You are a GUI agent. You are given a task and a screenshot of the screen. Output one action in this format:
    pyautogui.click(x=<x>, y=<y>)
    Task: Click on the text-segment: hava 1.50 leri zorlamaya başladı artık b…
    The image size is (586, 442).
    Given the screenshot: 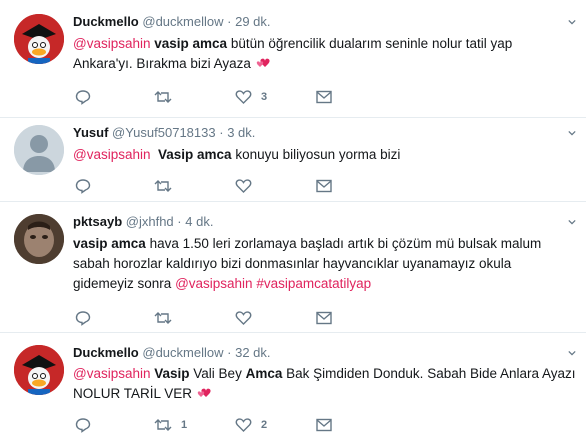 What is the action you would take?
    pyautogui.click(x=343, y=243)
    